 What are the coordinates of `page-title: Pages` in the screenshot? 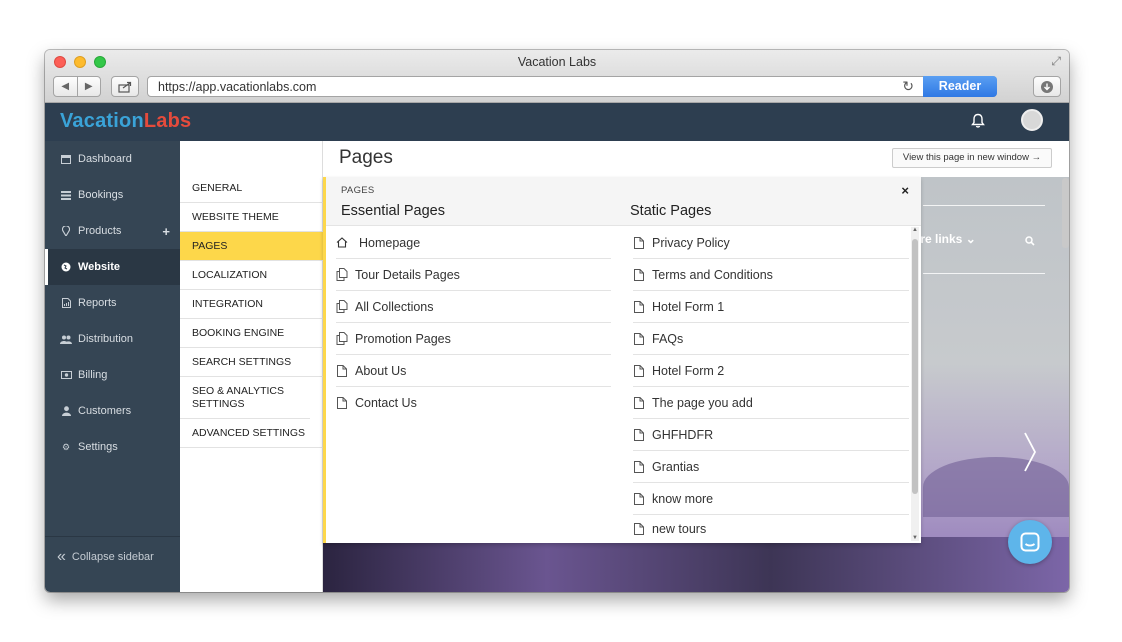 It's located at (366, 157).